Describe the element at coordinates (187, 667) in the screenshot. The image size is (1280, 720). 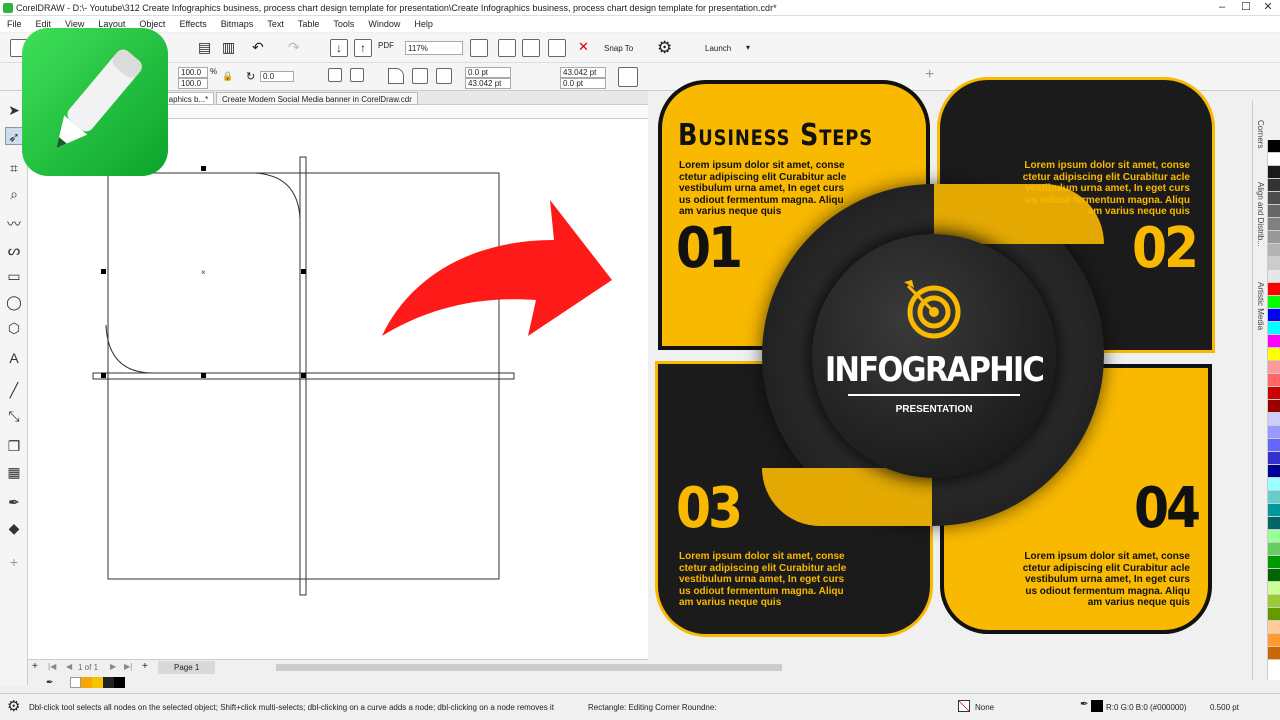
I see `page-tab-1: Page 1` at that location.